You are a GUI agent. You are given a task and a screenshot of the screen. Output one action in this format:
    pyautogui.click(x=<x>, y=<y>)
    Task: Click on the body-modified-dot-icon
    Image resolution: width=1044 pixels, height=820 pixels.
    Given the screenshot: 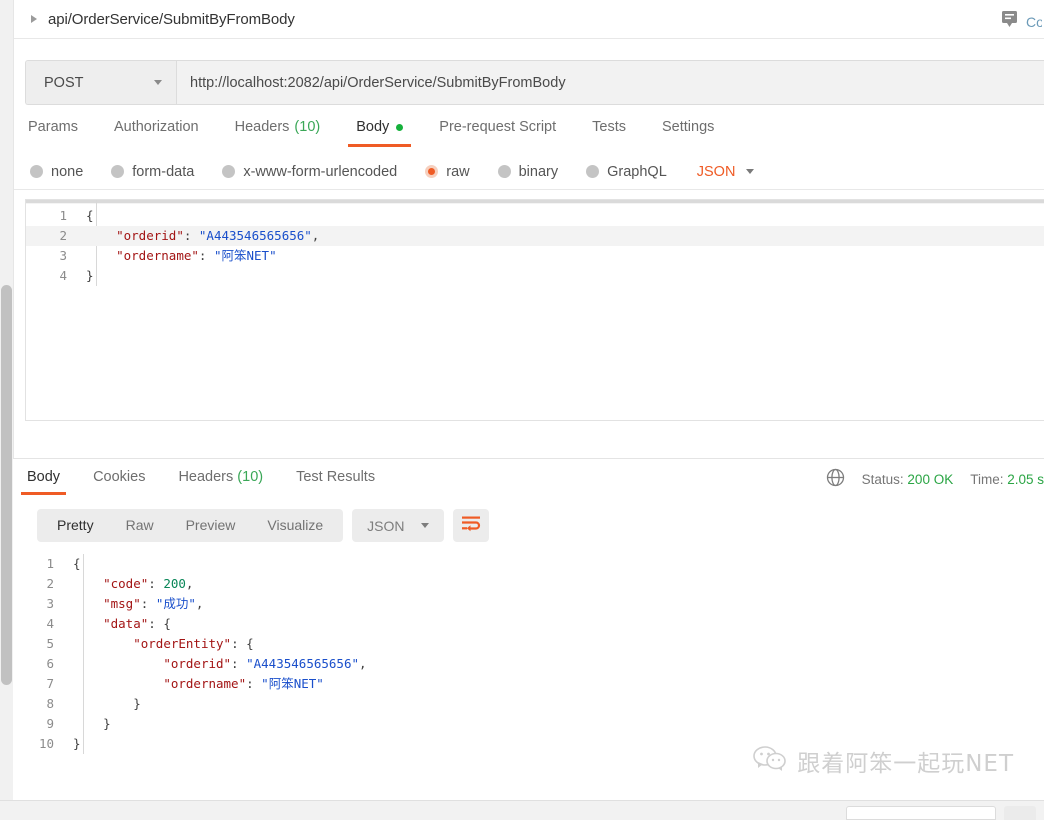 What is the action you would take?
    pyautogui.click(x=400, y=127)
    